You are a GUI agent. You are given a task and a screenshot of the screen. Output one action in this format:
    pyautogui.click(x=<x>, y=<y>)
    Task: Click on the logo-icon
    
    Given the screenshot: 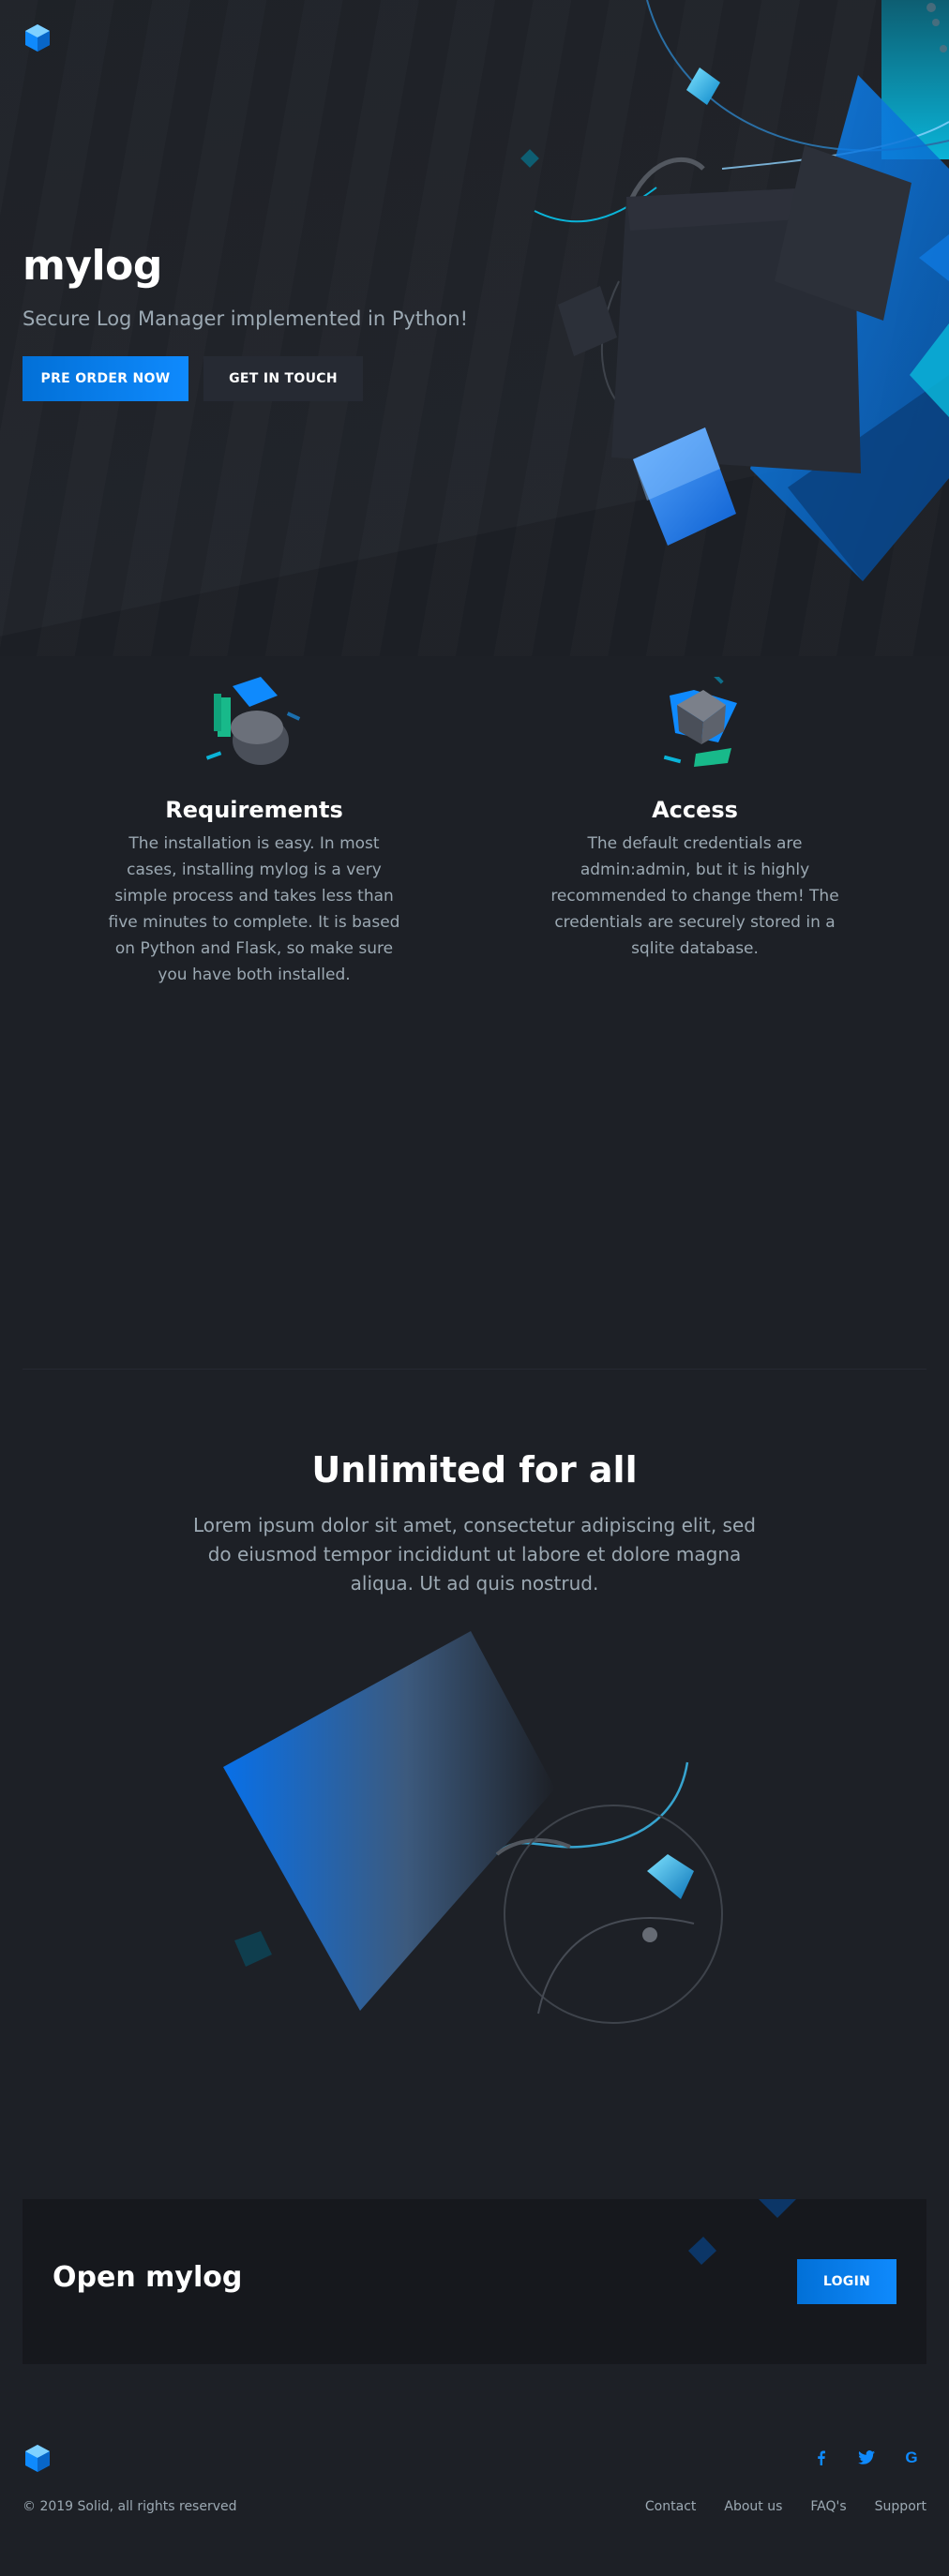 What is the action you would take?
    pyautogui.click(x=38, y=37)
    